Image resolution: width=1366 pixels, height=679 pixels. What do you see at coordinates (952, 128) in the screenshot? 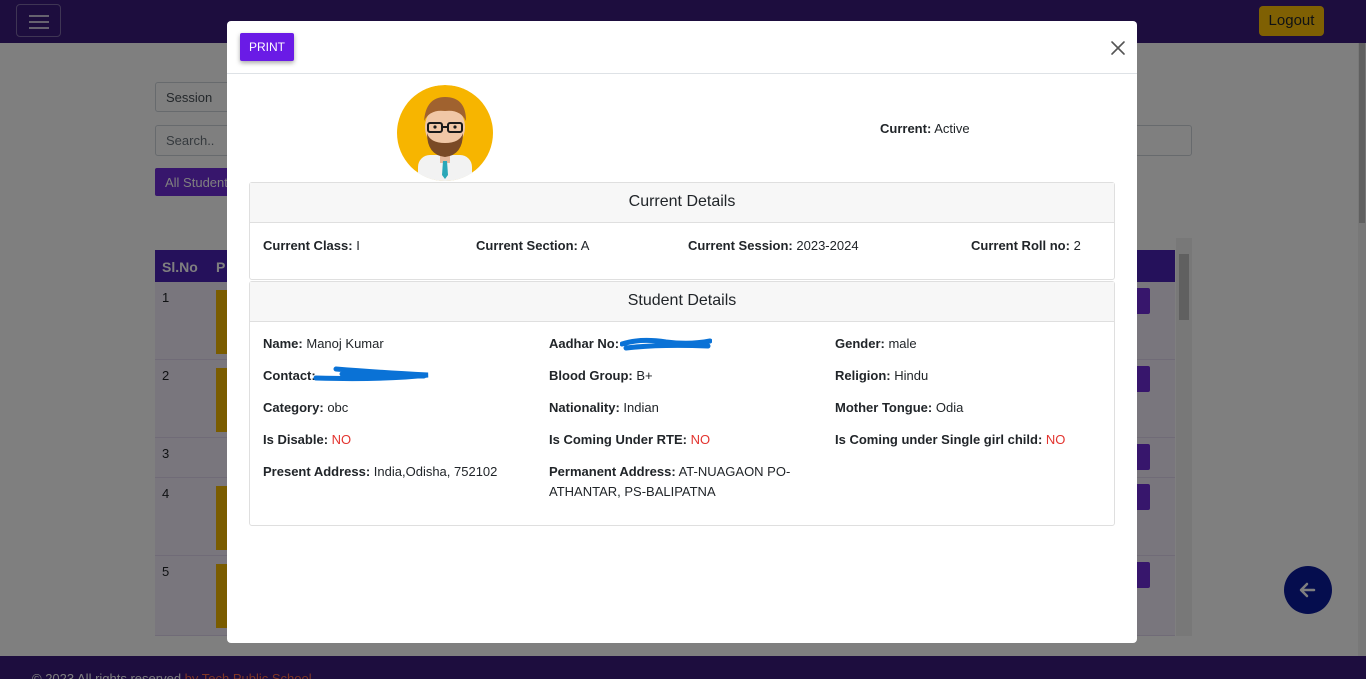
I see `status-value: Active` at bounding box center [952, 128].